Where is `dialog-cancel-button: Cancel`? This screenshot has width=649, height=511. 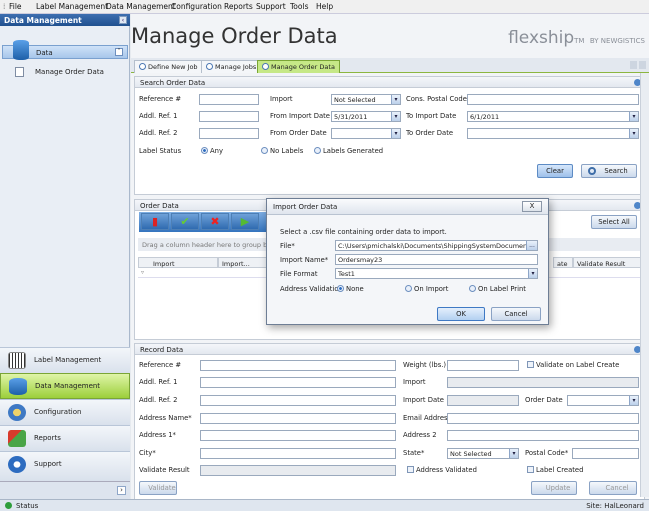 dialog-cancel-button: Cancel is located at coordinates (516, 314).